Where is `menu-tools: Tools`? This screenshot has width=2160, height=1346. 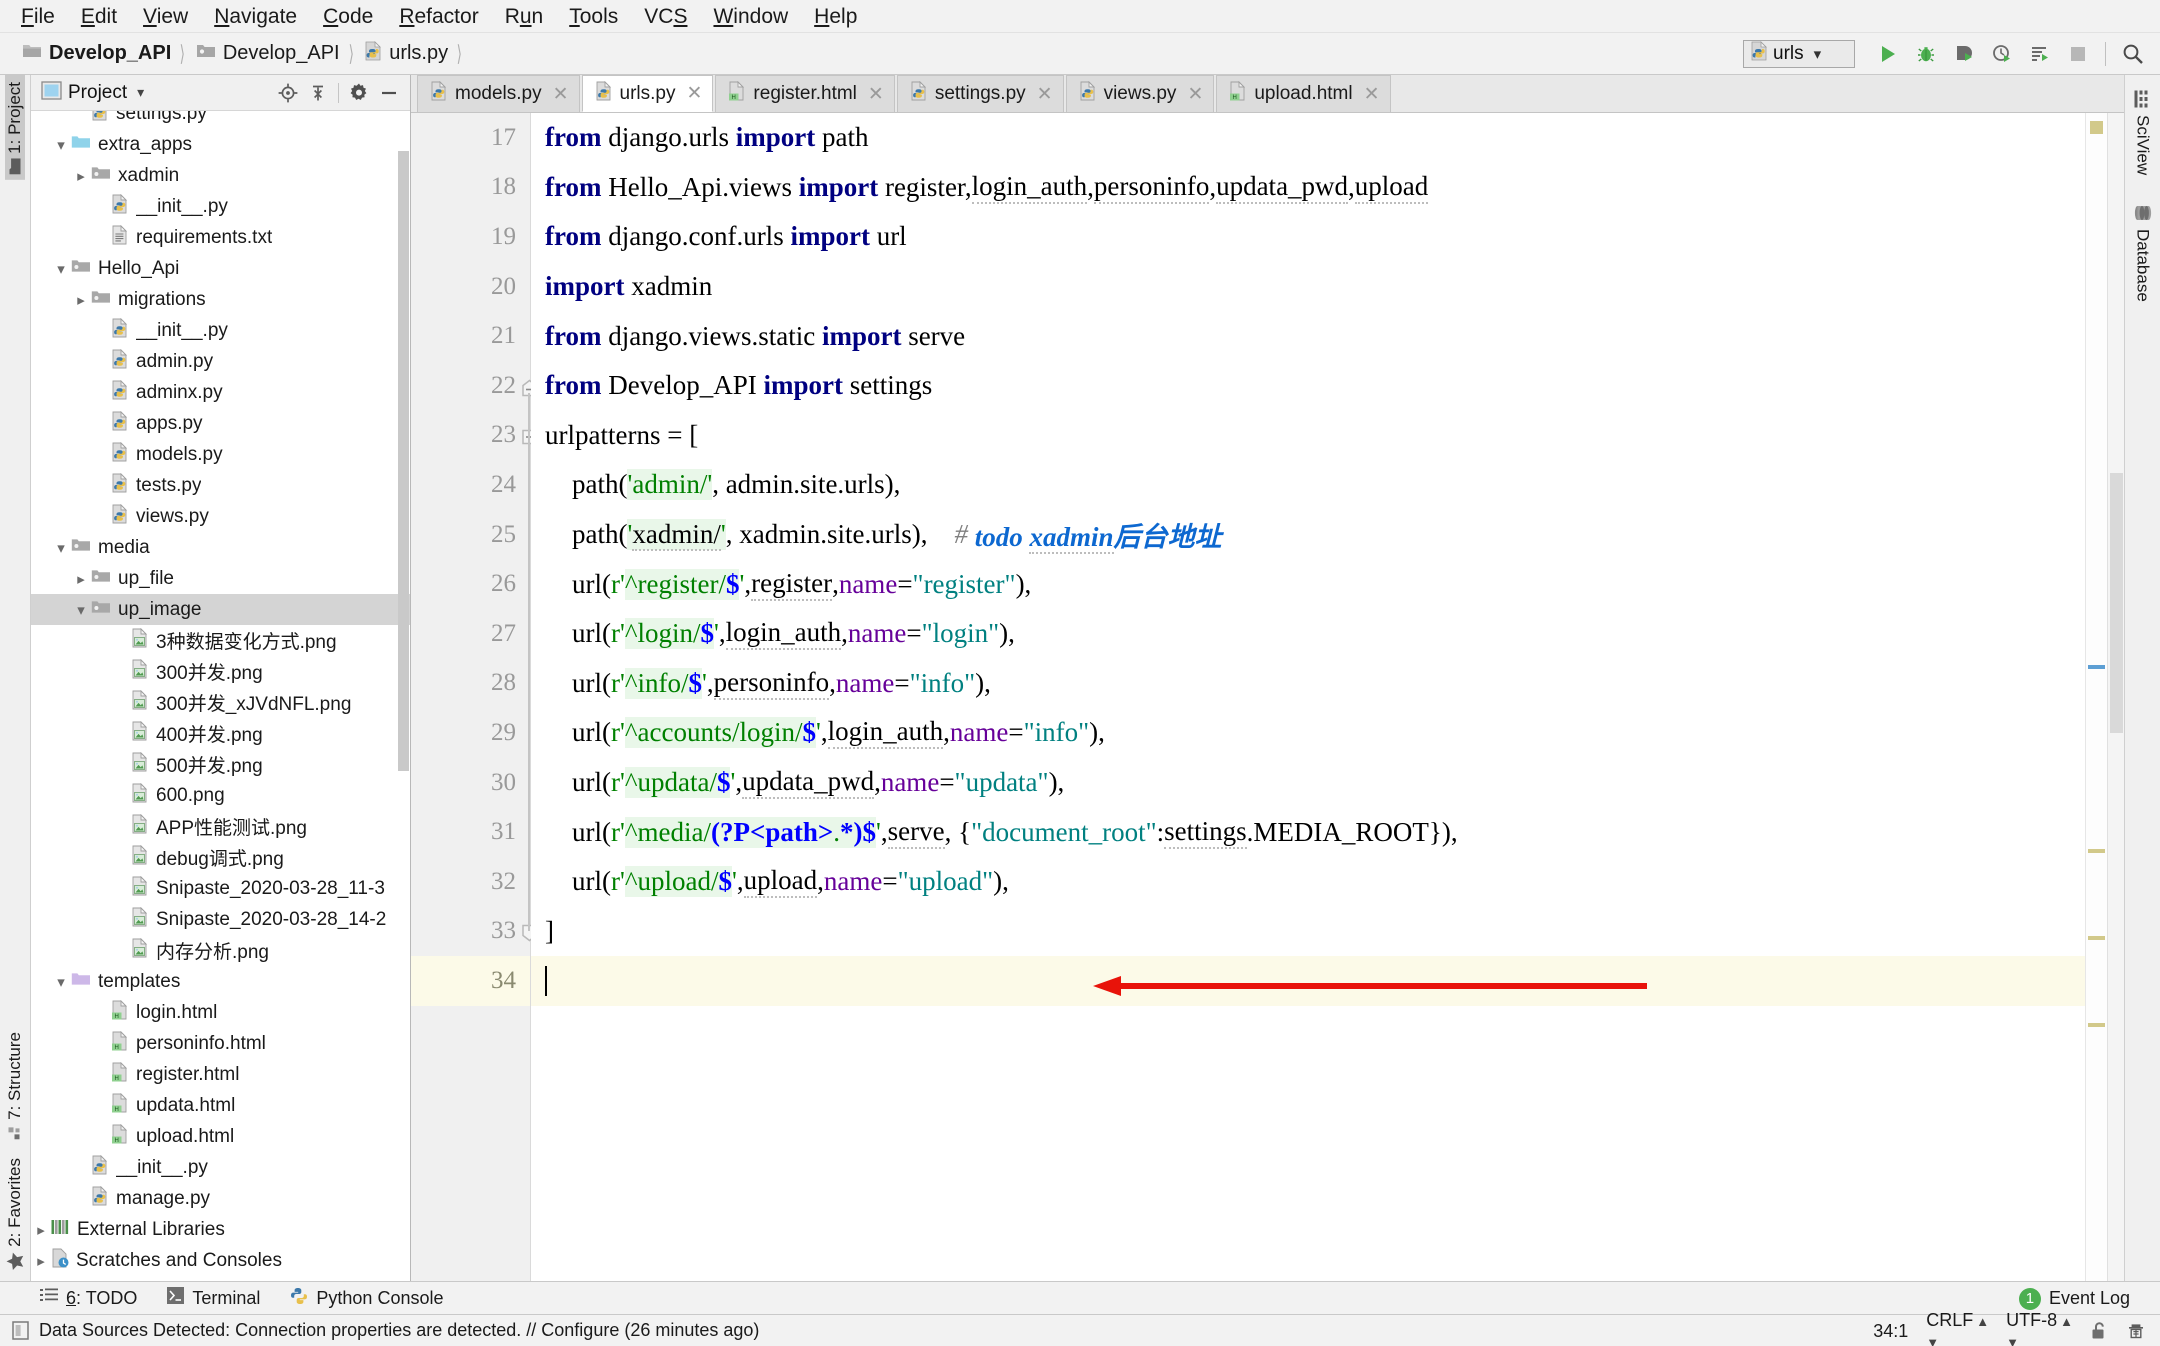 menu-tools: Tools is located at coordinates (593, 16).